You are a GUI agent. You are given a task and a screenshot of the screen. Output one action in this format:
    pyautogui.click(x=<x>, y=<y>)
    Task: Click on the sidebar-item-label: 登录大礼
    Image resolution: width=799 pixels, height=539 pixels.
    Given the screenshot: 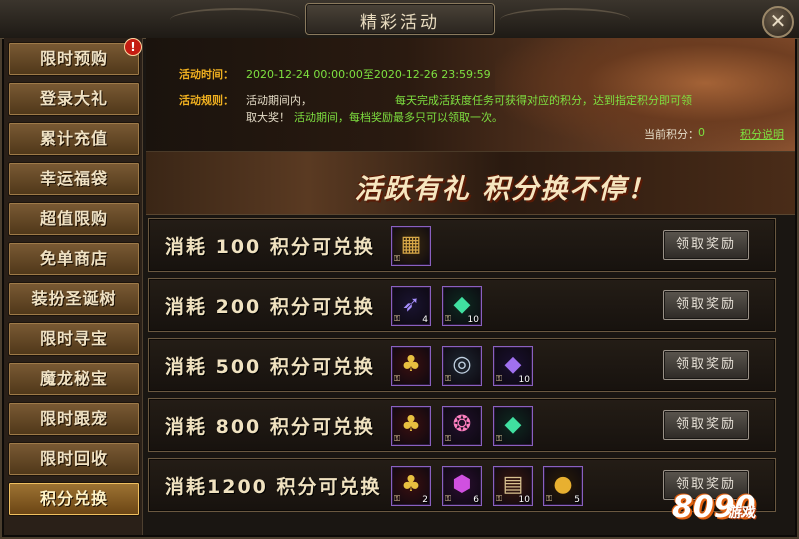 What is the action you would take?
    pyautogui.click(x=73, y=98)
    